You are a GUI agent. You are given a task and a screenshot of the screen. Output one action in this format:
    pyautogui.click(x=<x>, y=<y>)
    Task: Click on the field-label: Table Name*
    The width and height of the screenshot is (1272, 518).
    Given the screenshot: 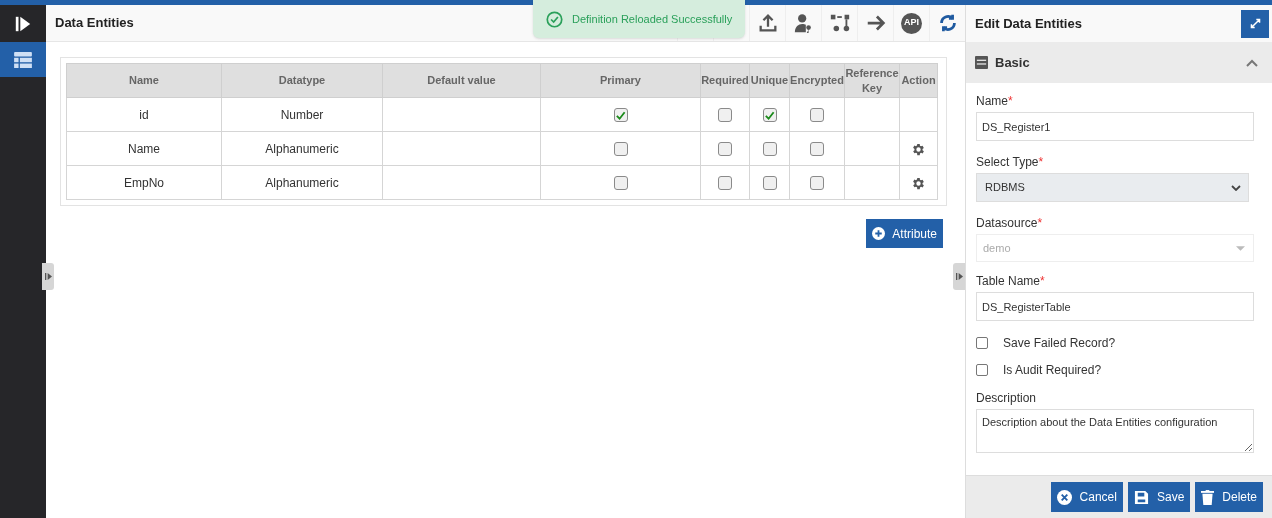 What is the action you would take?
    pyautogui.click(x=1011, y=281)
    